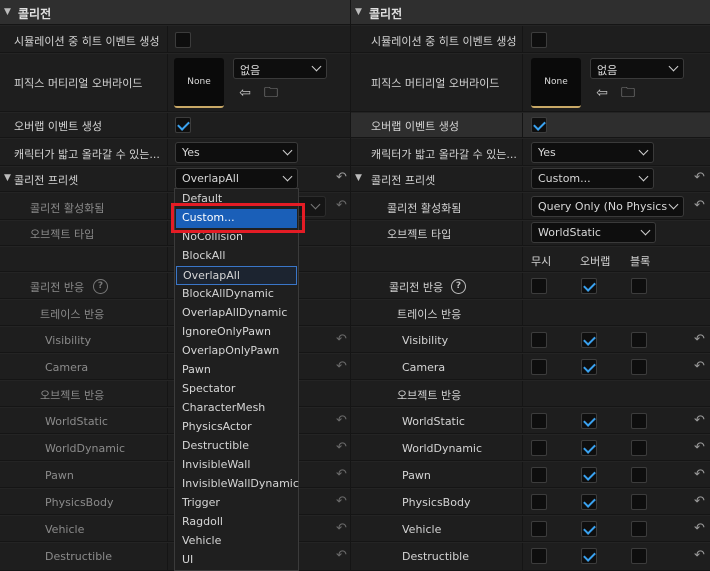 This screenshot has width=710, height=571. Describe the element at coordinates (236, 332) in the screenshot. I see `preset-option-ignoreonlypawn: IgnoreOnlyPawn` at that location.